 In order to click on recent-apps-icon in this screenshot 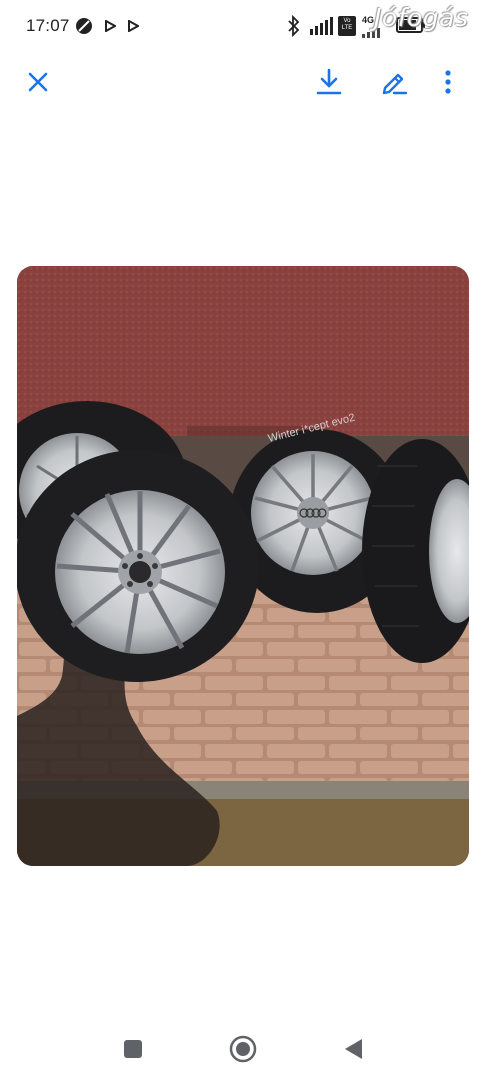, I will do `click(133, 1051)`.